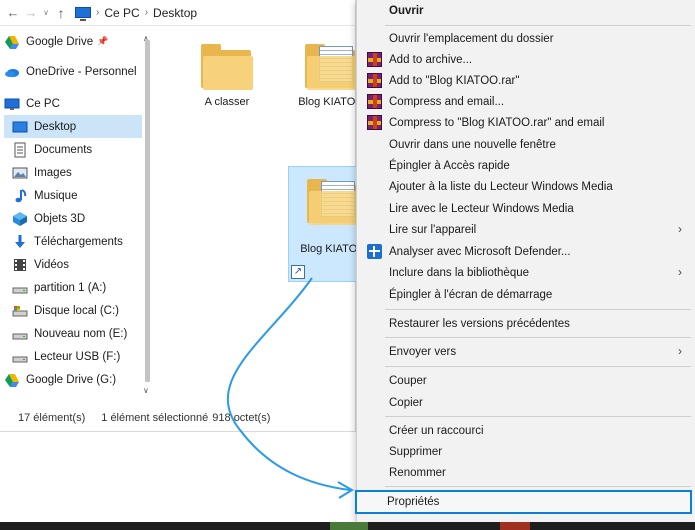 The height and width of the screenshot is (530, 695). Describe the element at coordinates (416, 451) in the screenshot. I see `menu-item-label: Supprimer` at that location.